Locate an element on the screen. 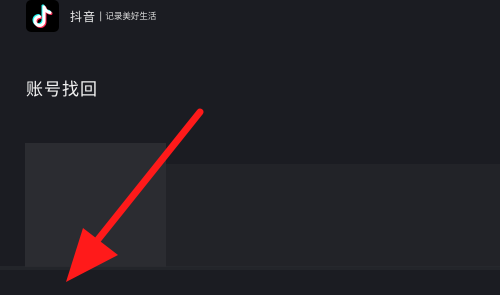 This screenshot has height=295, width=500. app-name: 抖音 is located at coordinates (83, 16).